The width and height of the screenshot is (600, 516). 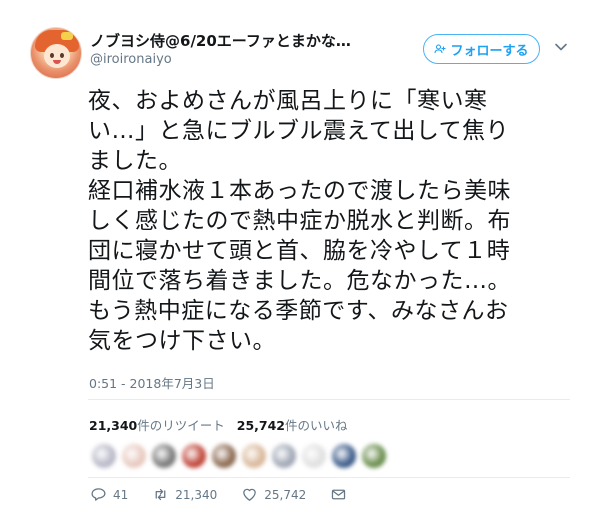 I want to click on reply-button: 41, so click(x=109, y=494).